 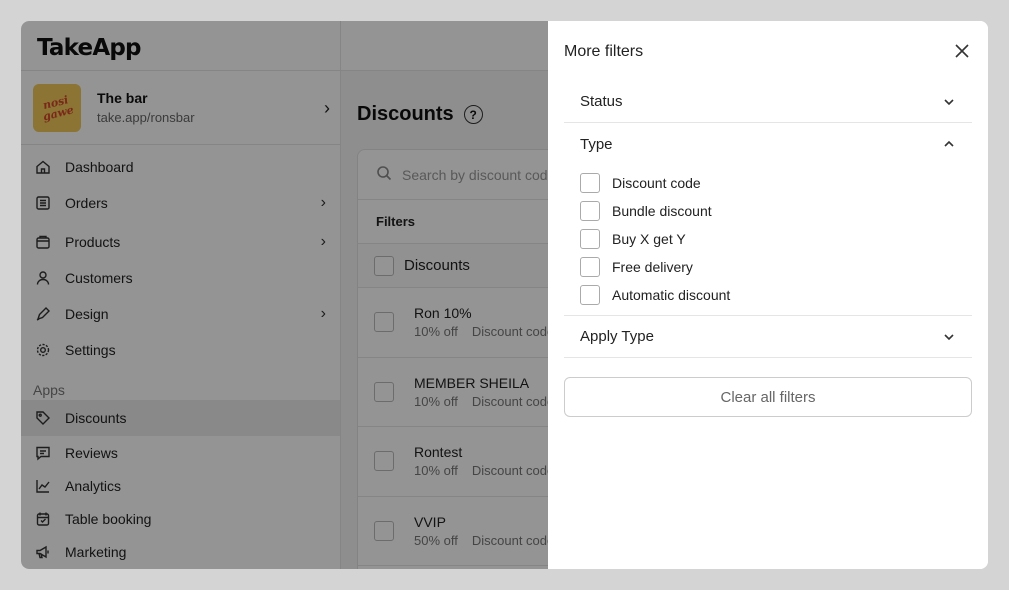 What do you see at coordinates (656, 183) in the screenshot?
I see `option-label: Discount code` at bounding box center [656, 183].